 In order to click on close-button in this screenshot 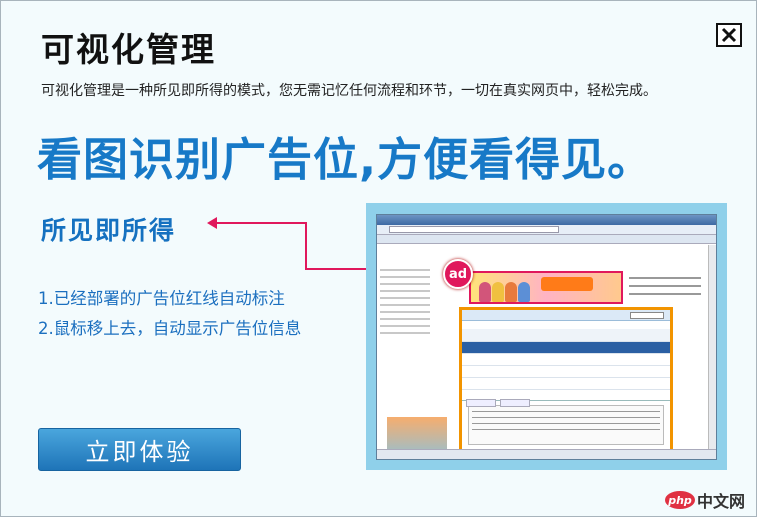, I will do `click(729, 35)`.